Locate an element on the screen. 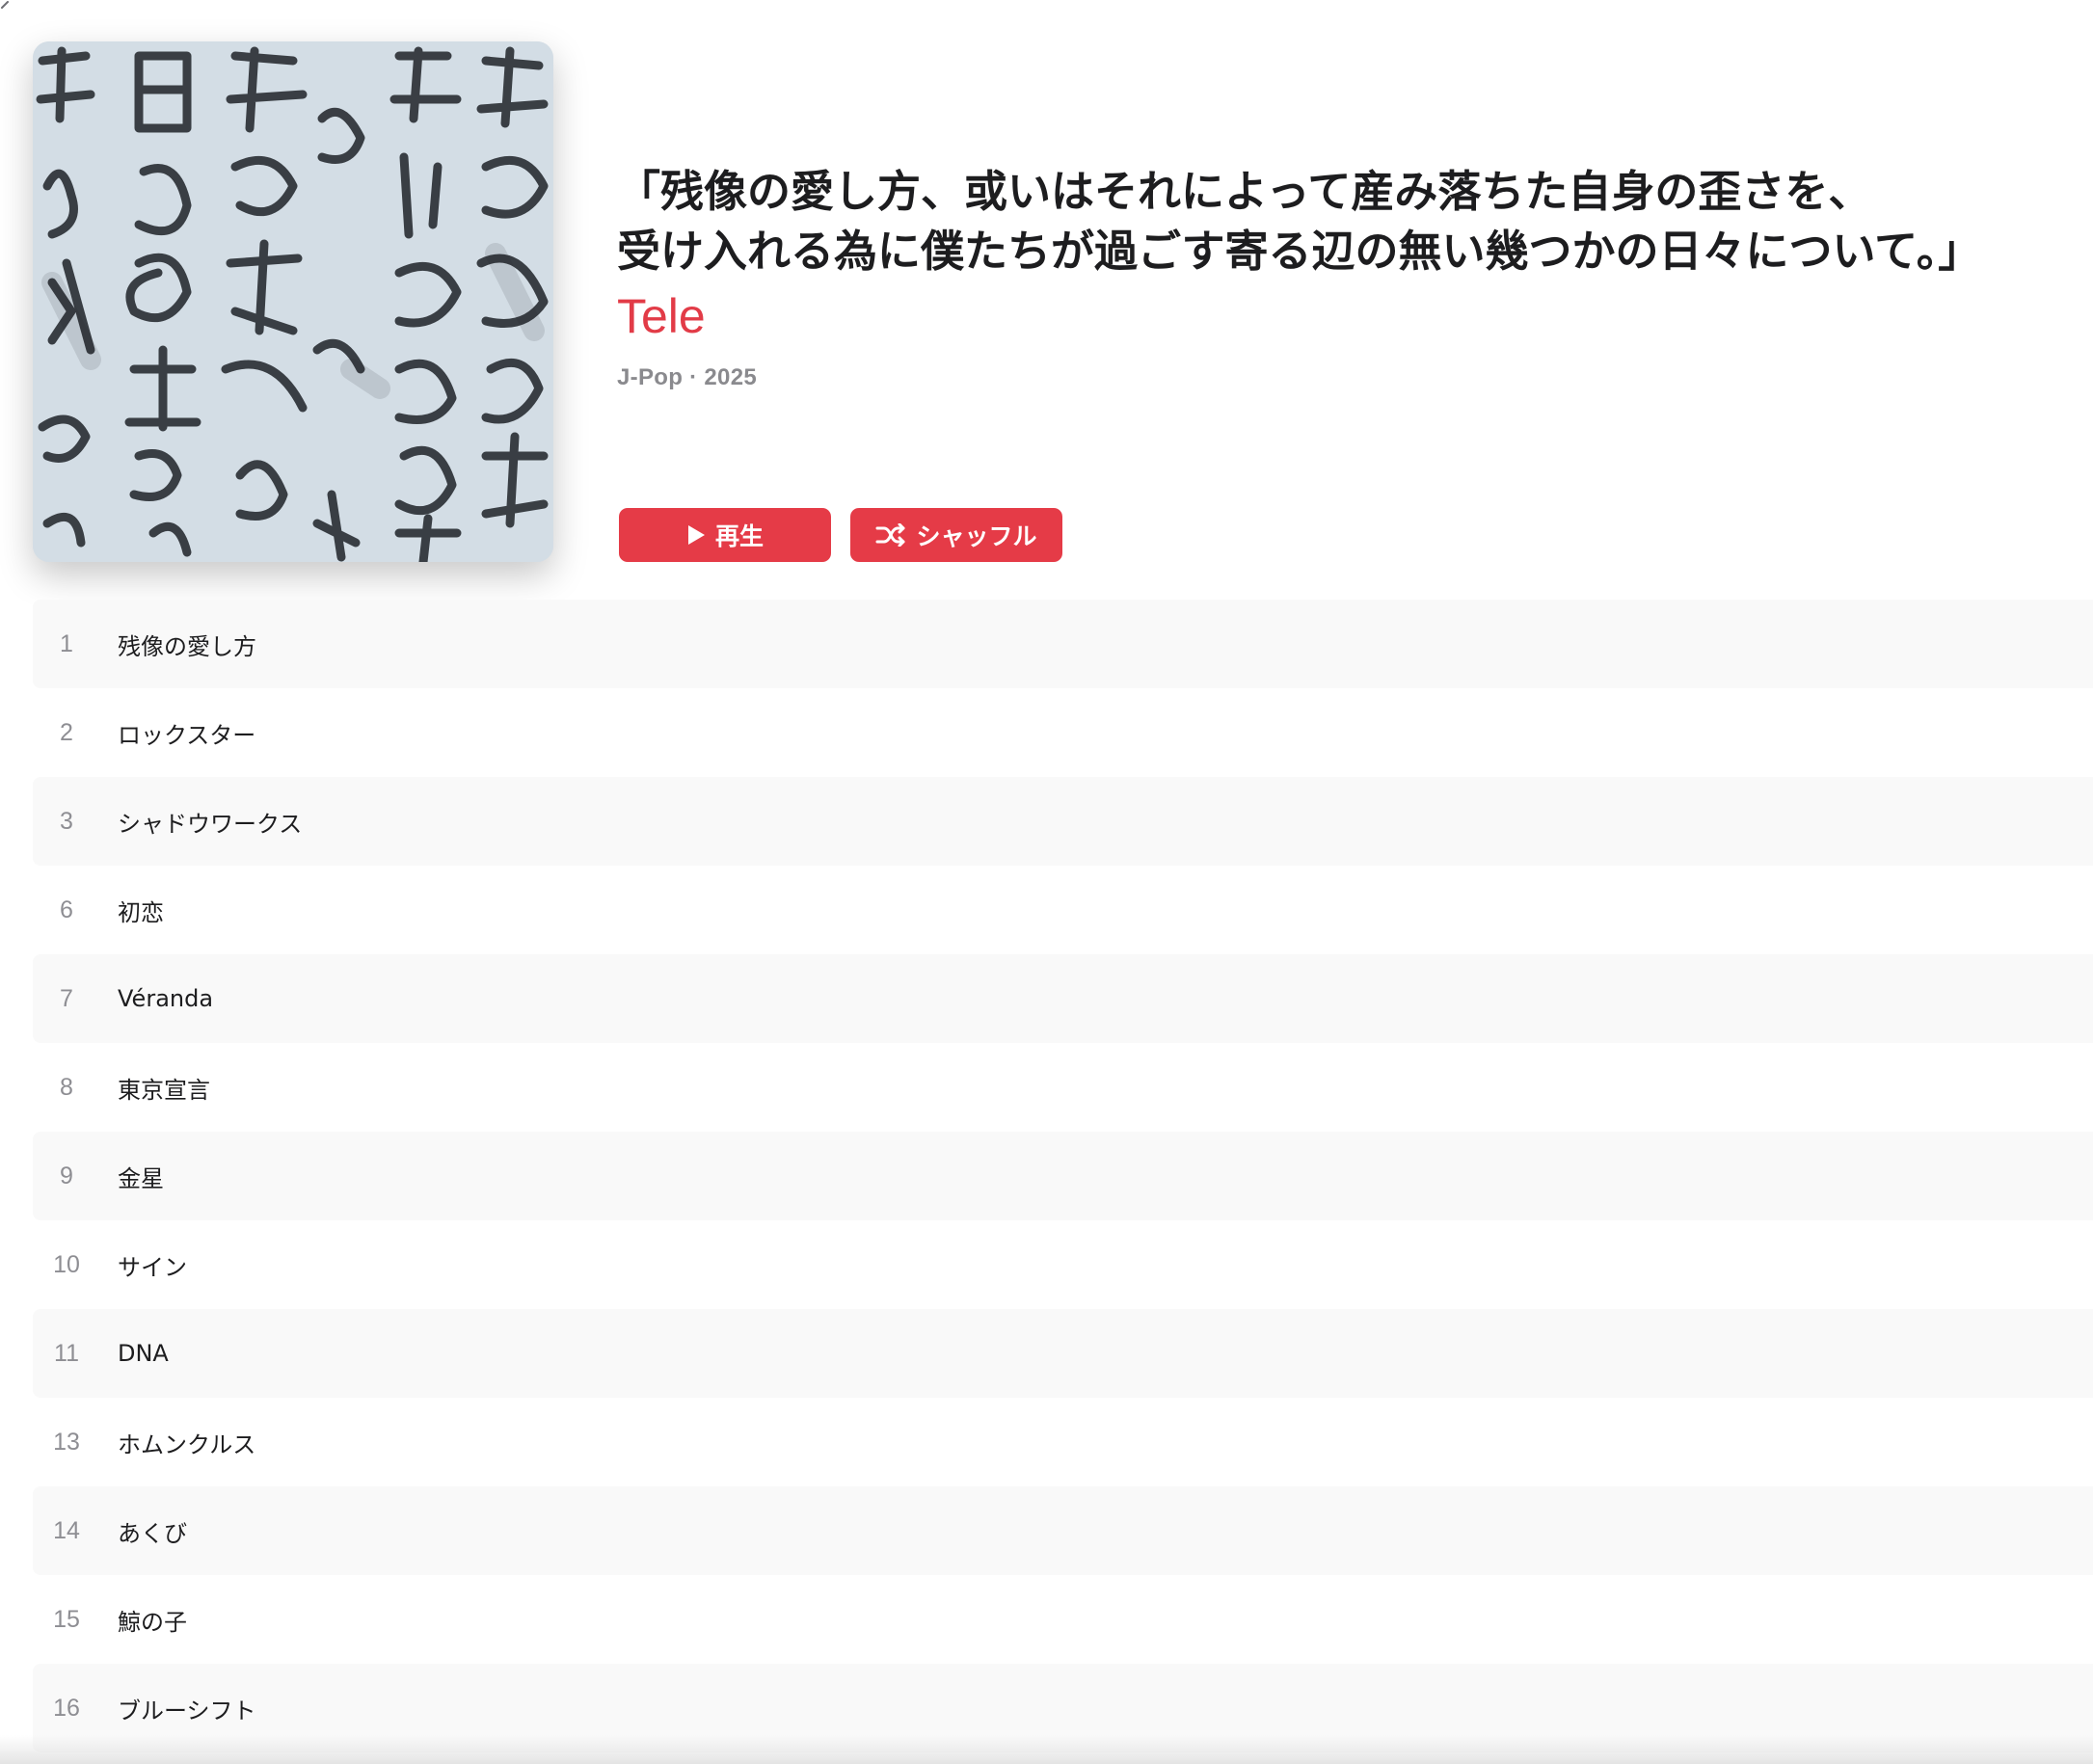 Image resolution: width=2093 pixels, height=1764 pixels. track-row: 13 ホムンクルス is located at coordinates (1063, 1442).